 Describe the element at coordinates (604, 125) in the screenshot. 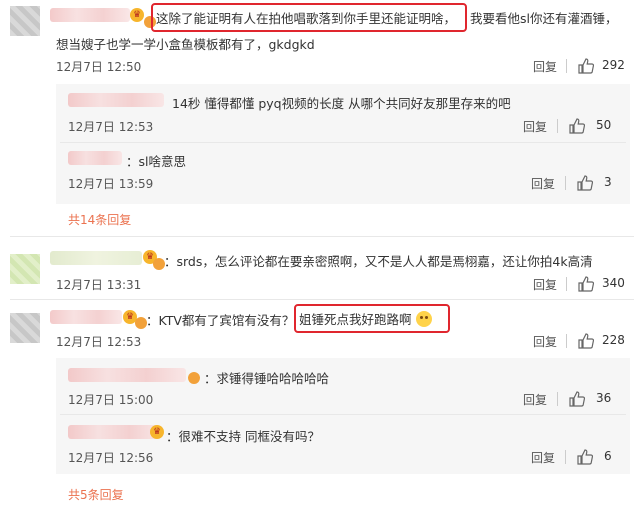

I see `like-count: 50` at that location.